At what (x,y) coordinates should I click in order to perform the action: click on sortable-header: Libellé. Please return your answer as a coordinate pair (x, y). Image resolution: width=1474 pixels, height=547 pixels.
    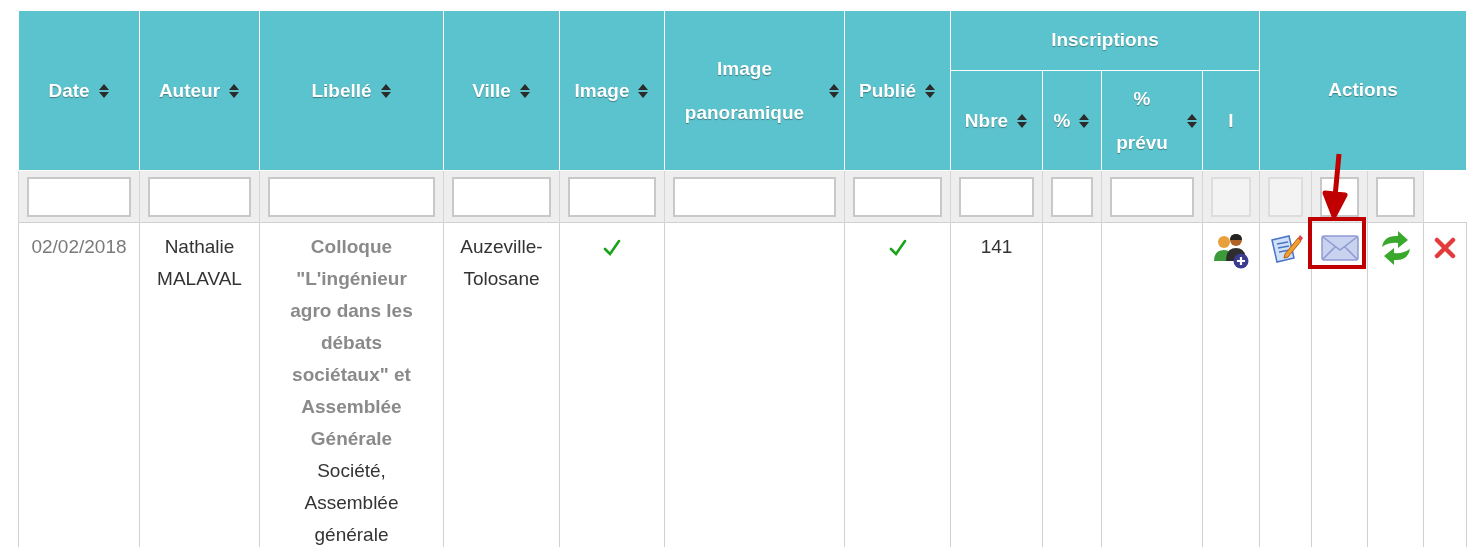
    Looking at the image, I should click on (351, 90).